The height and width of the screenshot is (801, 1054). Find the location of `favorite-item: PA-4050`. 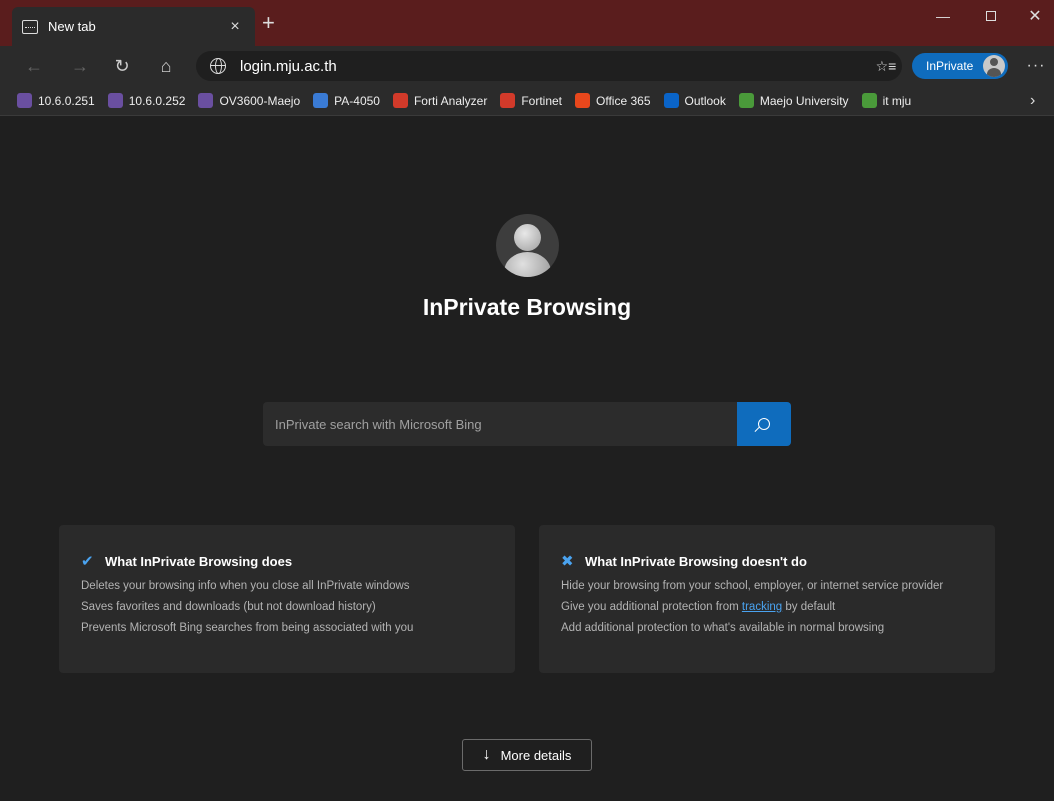

favorite-item: PA-4050 is located at coordinates (346, 100).